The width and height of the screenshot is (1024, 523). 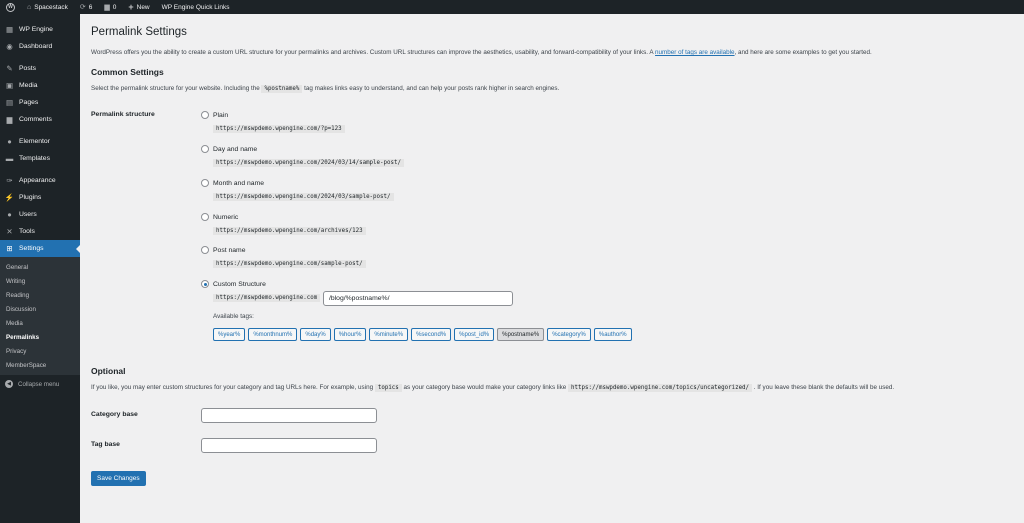 What do you see at coordinates (36, 46) in the screenshot?
I see `sidebar-item-label: Dashboard` at bounding box center [36, 46].